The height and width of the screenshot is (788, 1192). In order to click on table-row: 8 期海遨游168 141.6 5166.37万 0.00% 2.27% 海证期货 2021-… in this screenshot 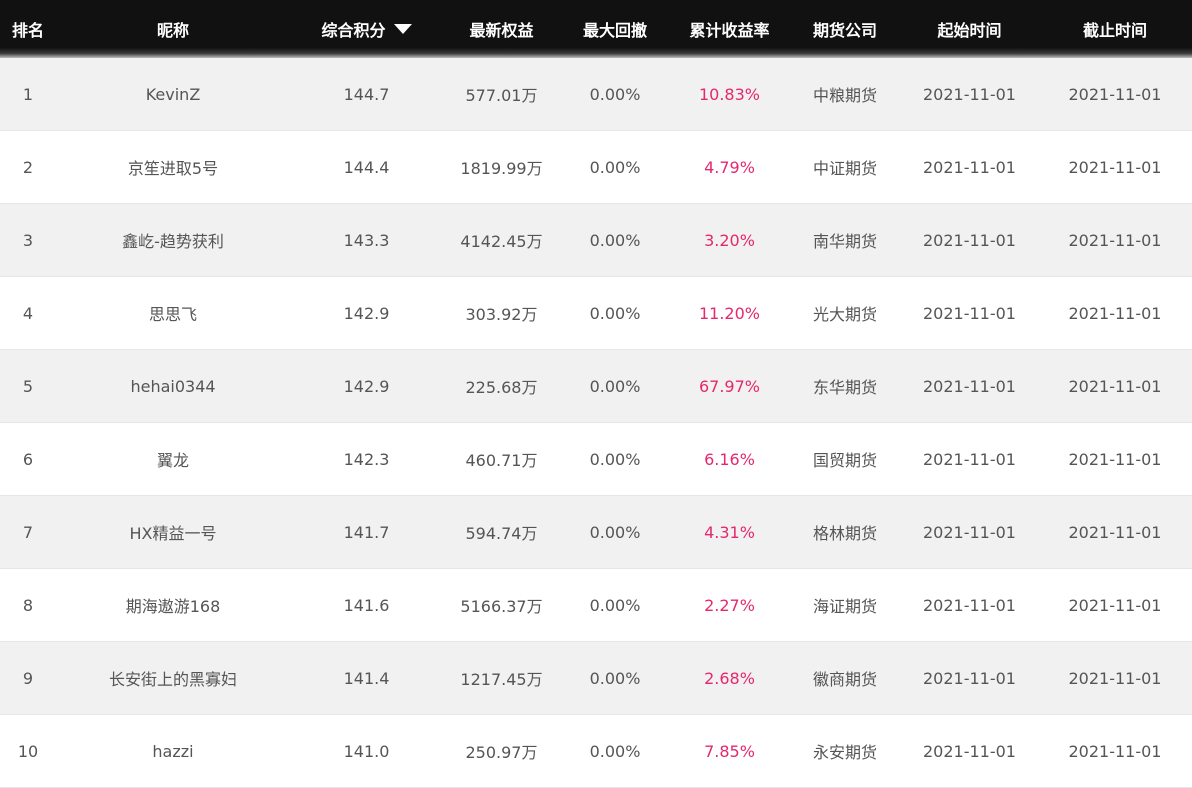, I will do `click(596, 605)`.